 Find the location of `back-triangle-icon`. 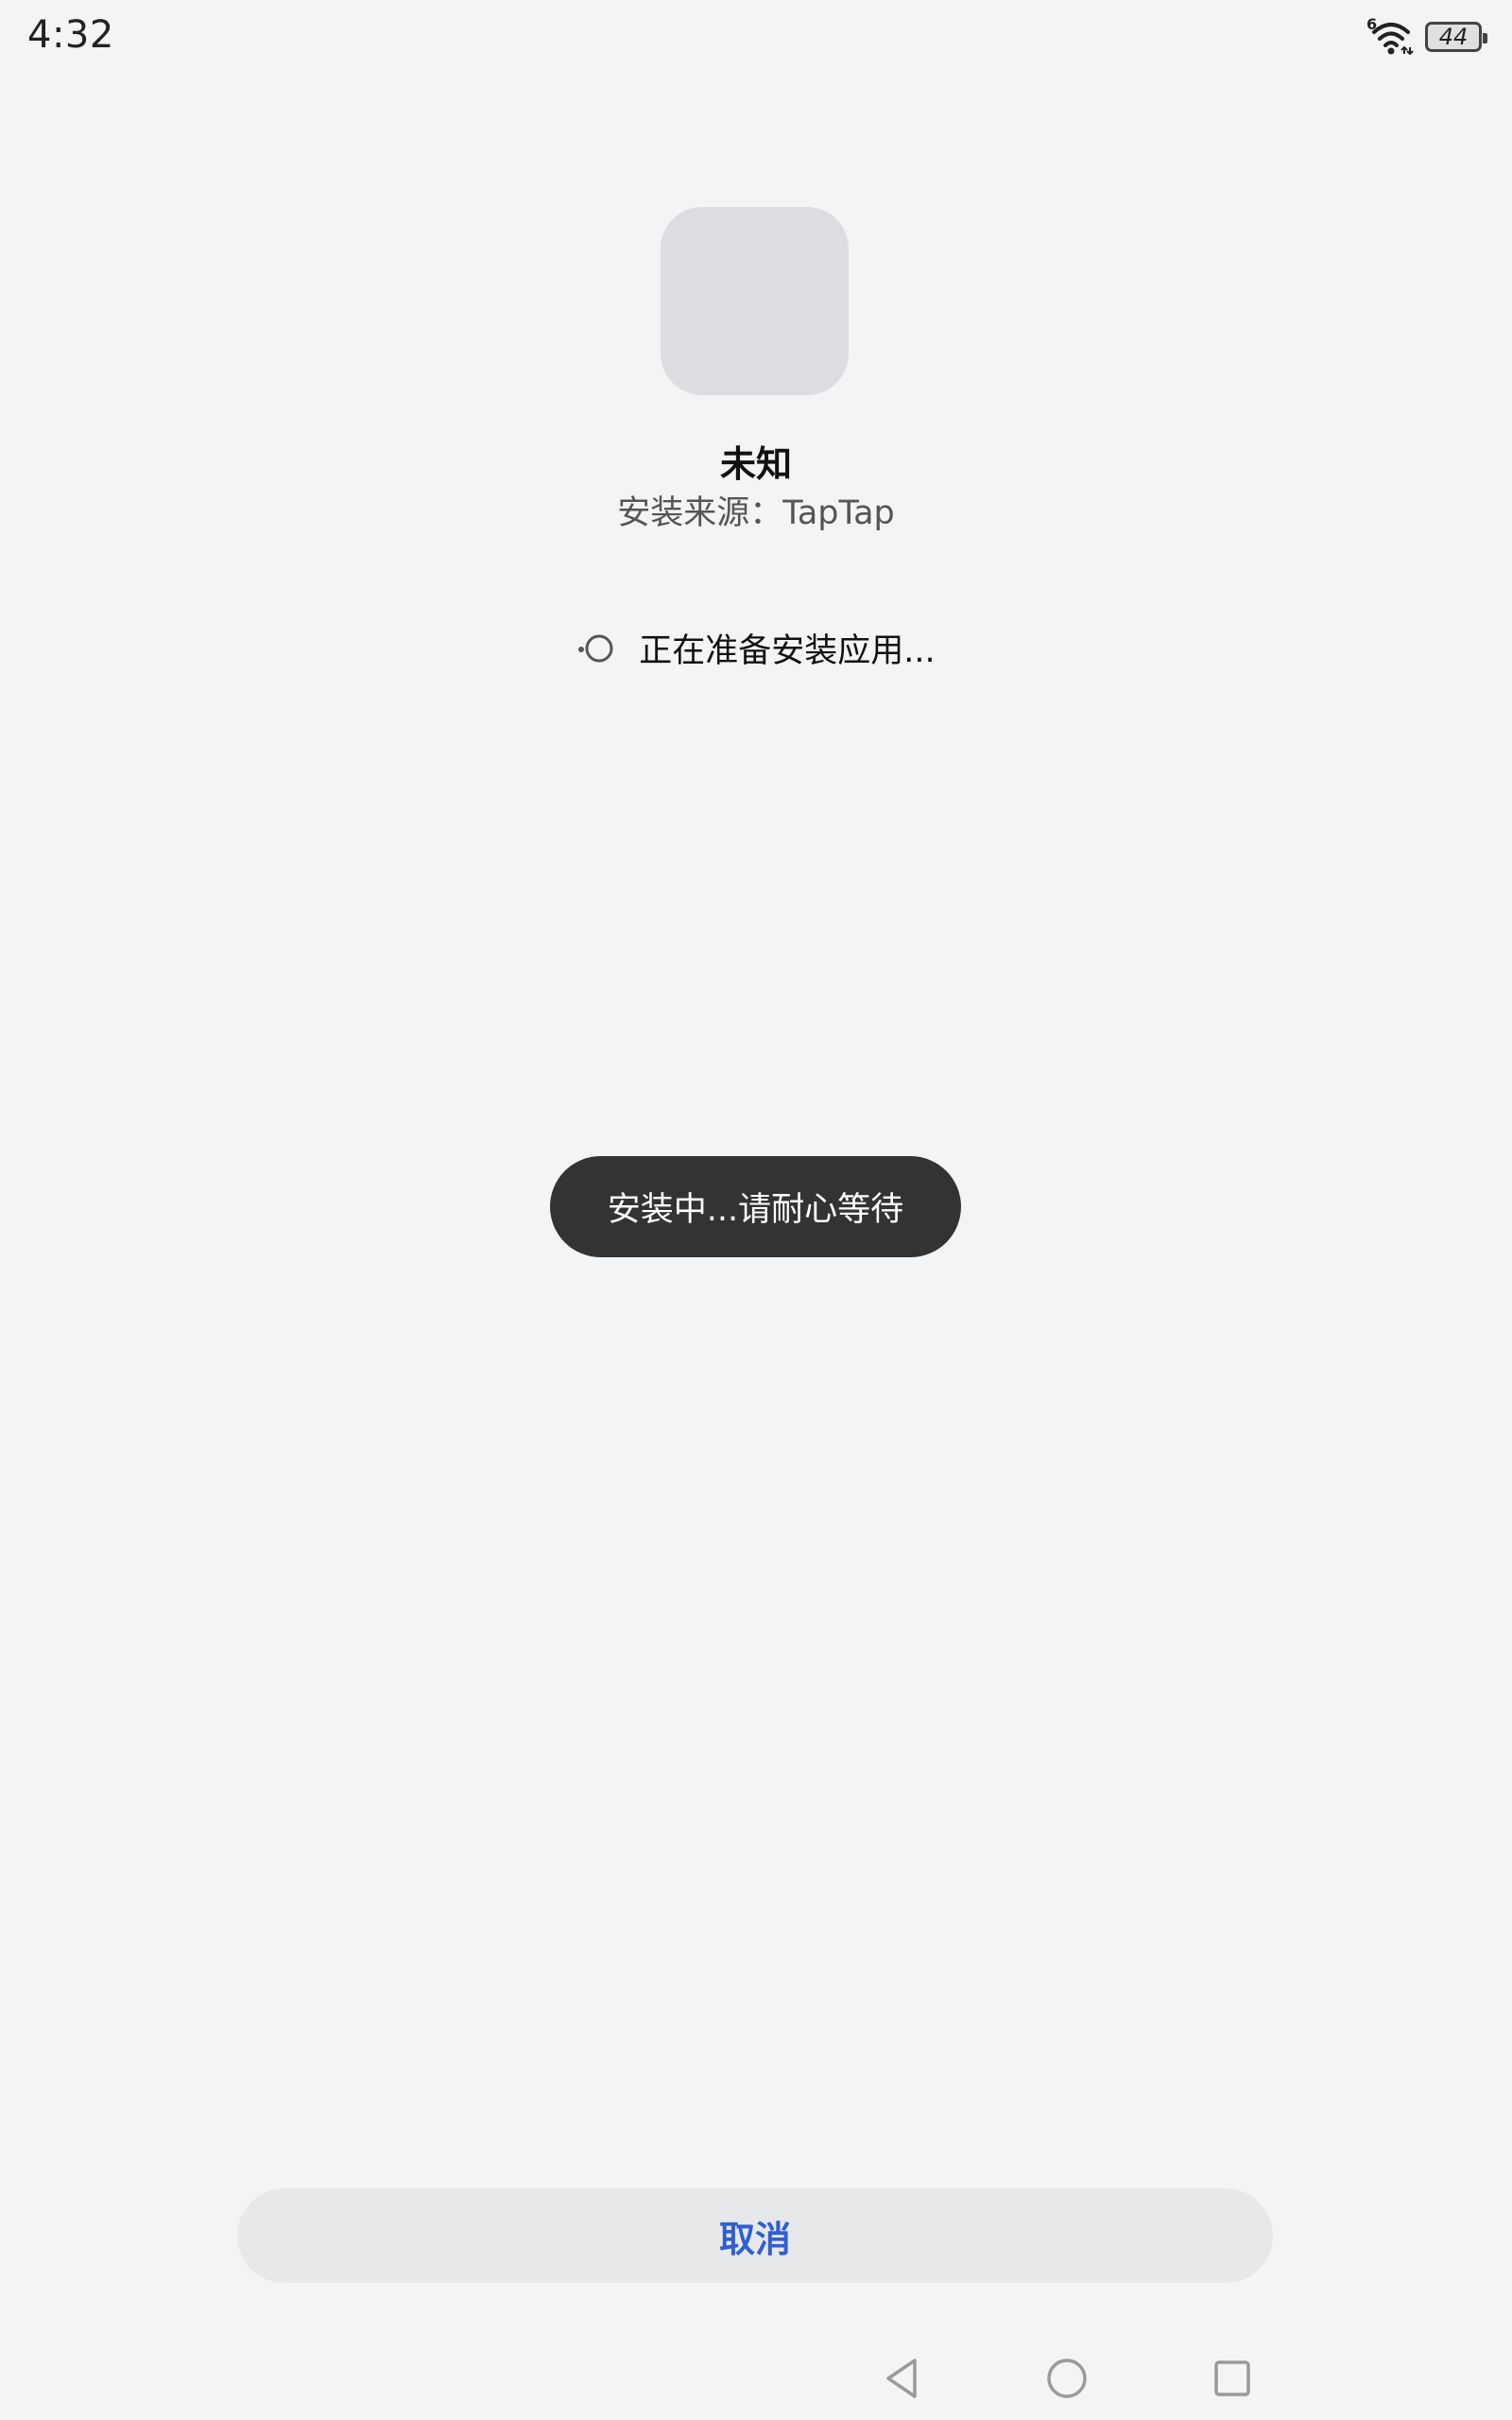

back-triangle-icon is located at coordinates (901, 2378).